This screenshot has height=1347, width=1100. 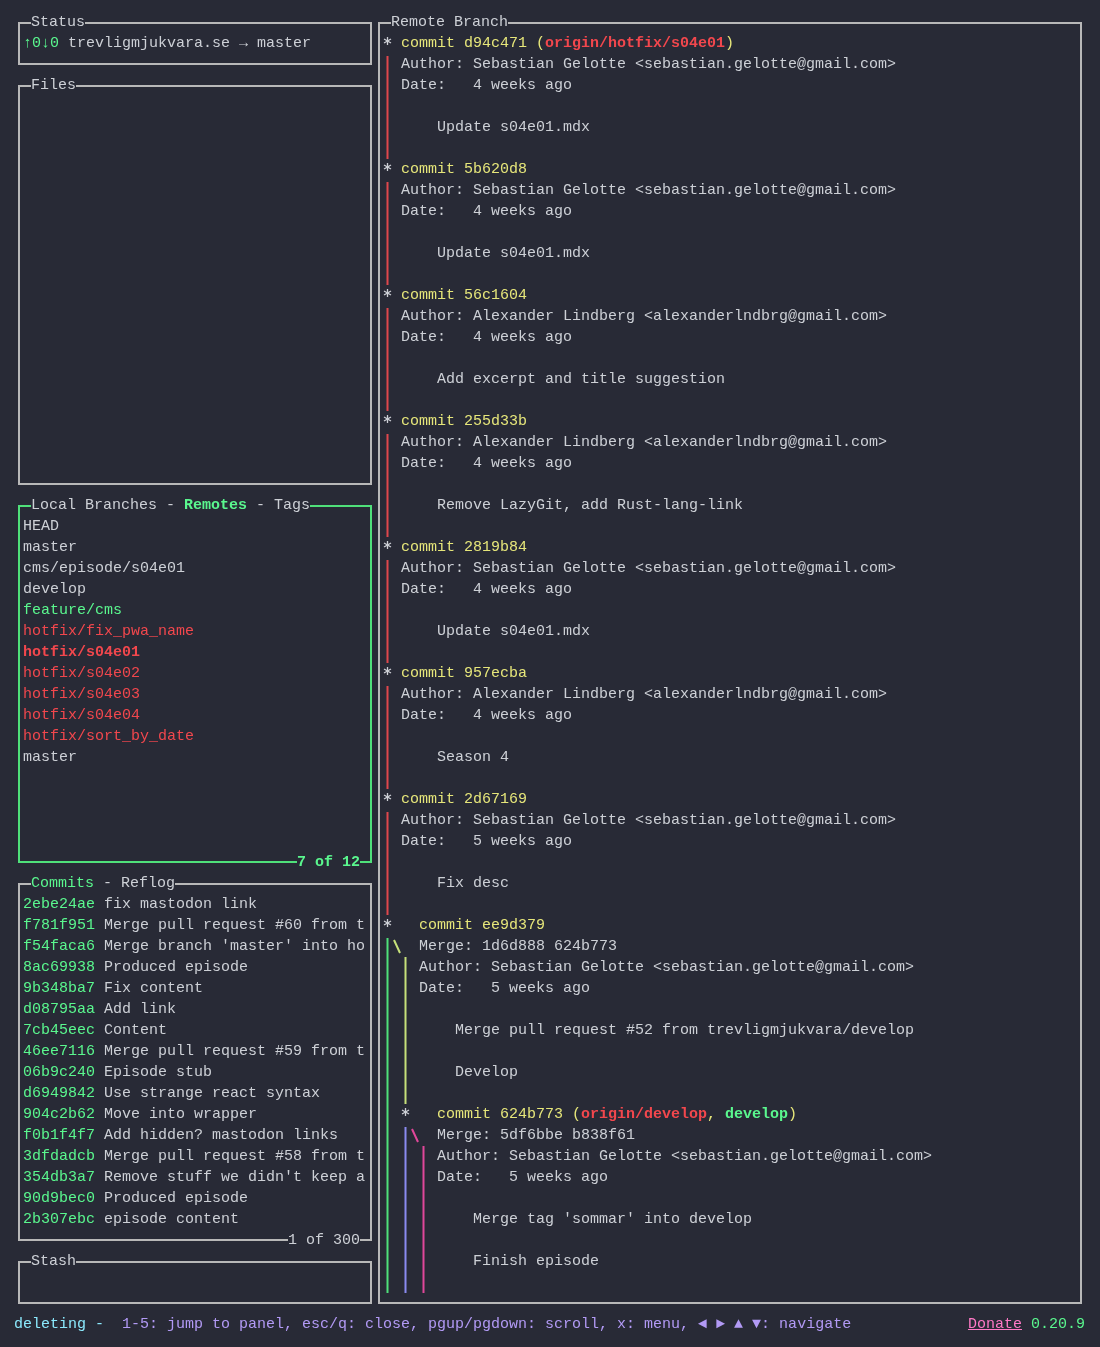 I want to click on donate-link: Donate, so click(x=994, y=1324).